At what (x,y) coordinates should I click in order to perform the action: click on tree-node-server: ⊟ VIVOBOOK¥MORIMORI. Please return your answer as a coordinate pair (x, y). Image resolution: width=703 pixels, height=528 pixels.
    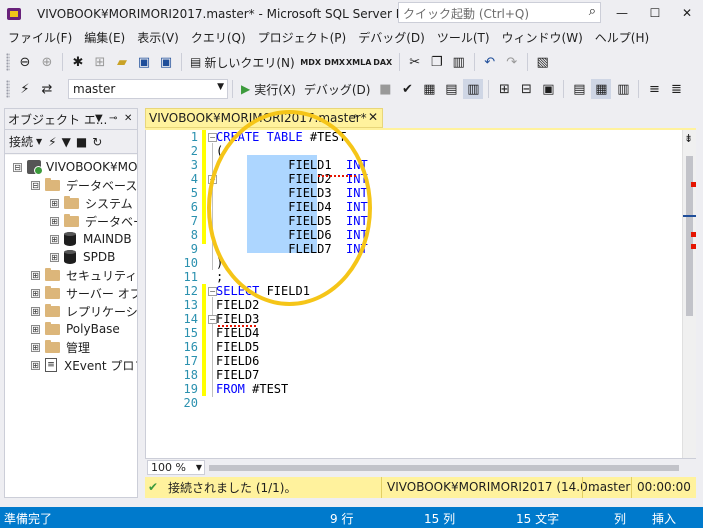
    Looking at the image, I should click on (75, 167).